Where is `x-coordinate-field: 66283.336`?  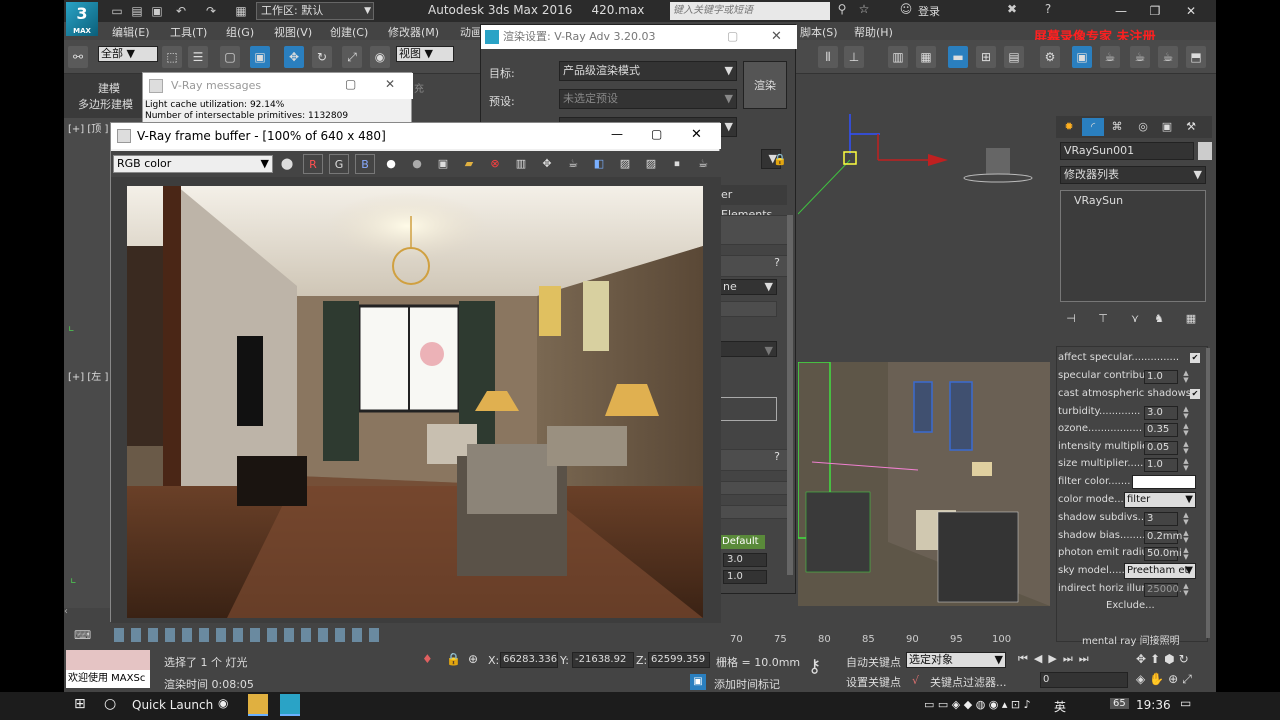
x-coordinate-field: 66283.336 is located at coordinates (529, 660).